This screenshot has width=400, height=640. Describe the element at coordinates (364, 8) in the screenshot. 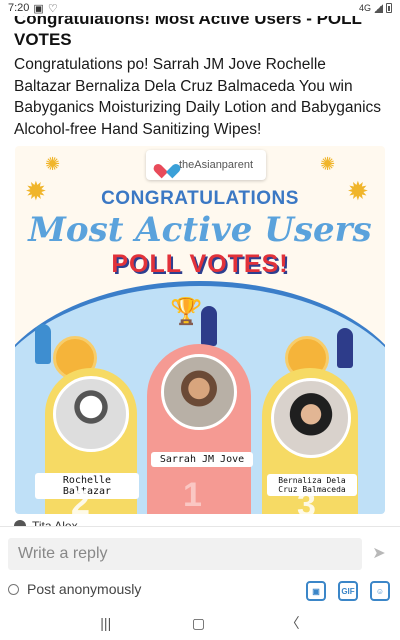

I see `network-type: 4G` at that location.